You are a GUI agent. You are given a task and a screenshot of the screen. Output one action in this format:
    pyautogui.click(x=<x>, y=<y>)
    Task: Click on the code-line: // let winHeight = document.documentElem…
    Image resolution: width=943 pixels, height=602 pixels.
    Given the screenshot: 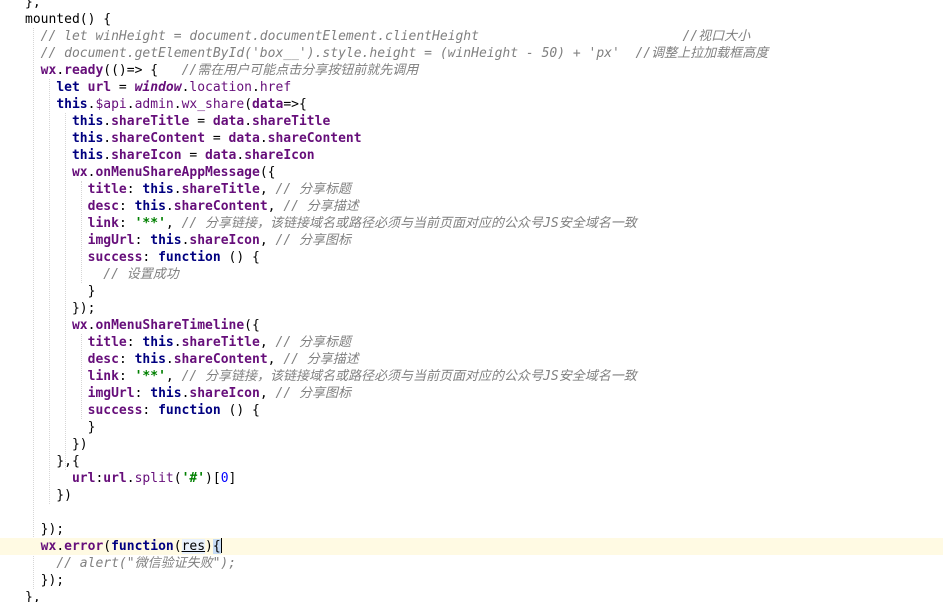 What is the action you would take?
    pyautogui.click(x=395, y=36)
    